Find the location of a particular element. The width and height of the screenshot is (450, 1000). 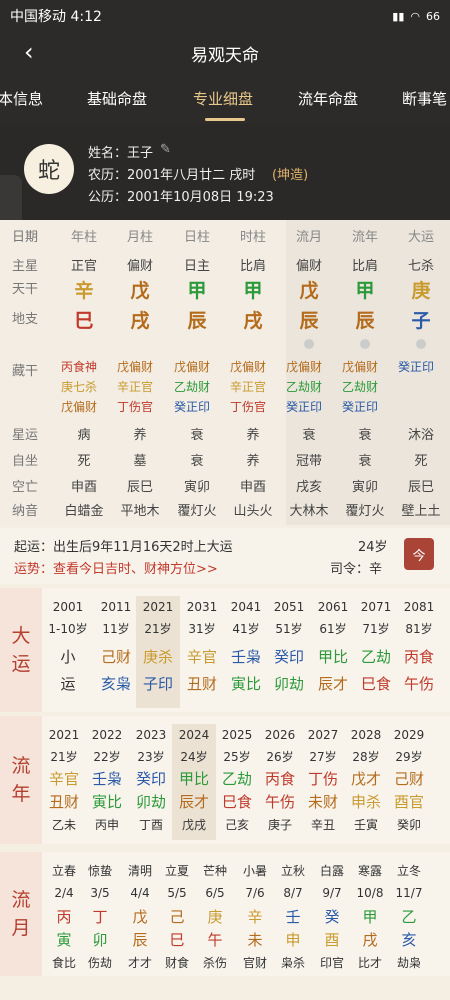

liunian-col-4: 2025 25岁 乙劫 巳食 己亥 is located at coordinates (237, 782).